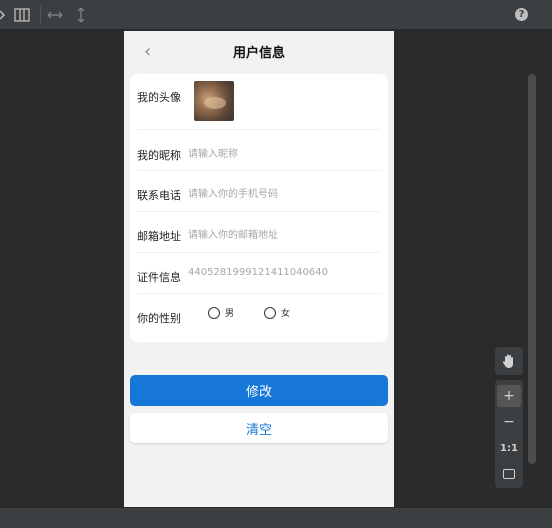 The height and width of the screenshot is (528, 552). Describe the element at coordinates (532, 269) in the screenshot. I see `vertical-scrollbar-thumb` at that location.